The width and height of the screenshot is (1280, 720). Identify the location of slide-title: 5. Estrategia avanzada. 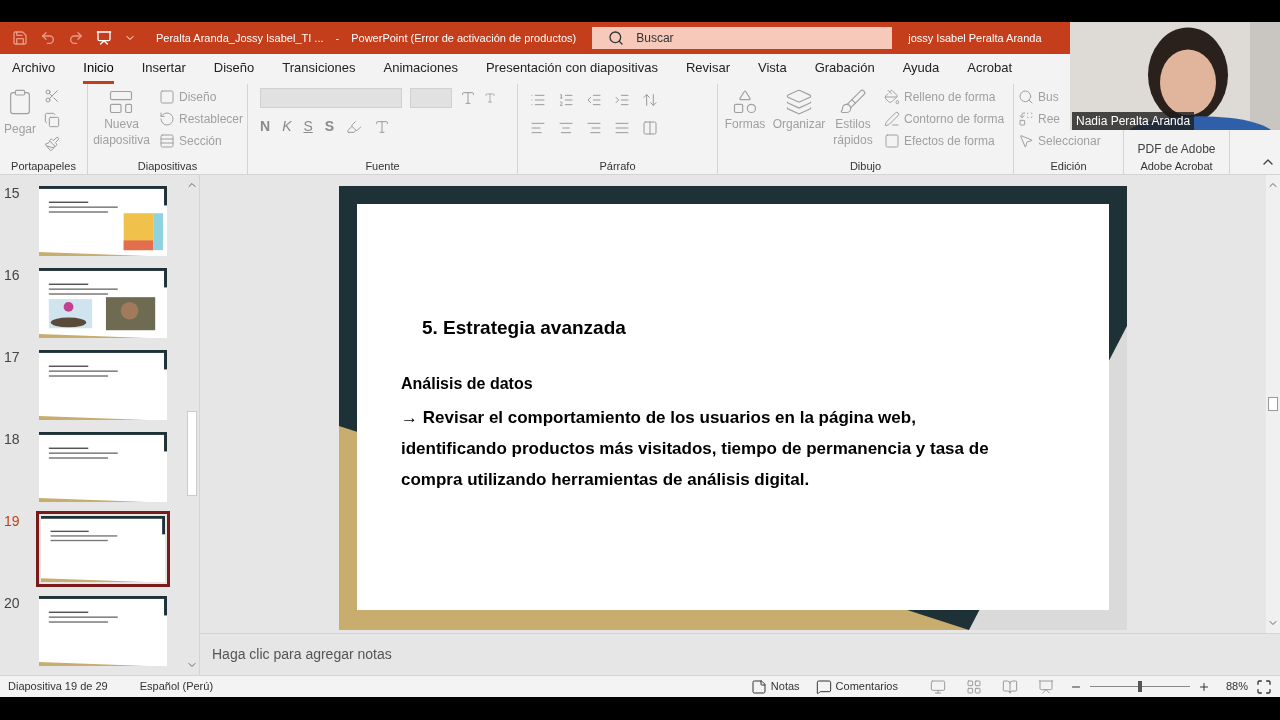
(524, 328).